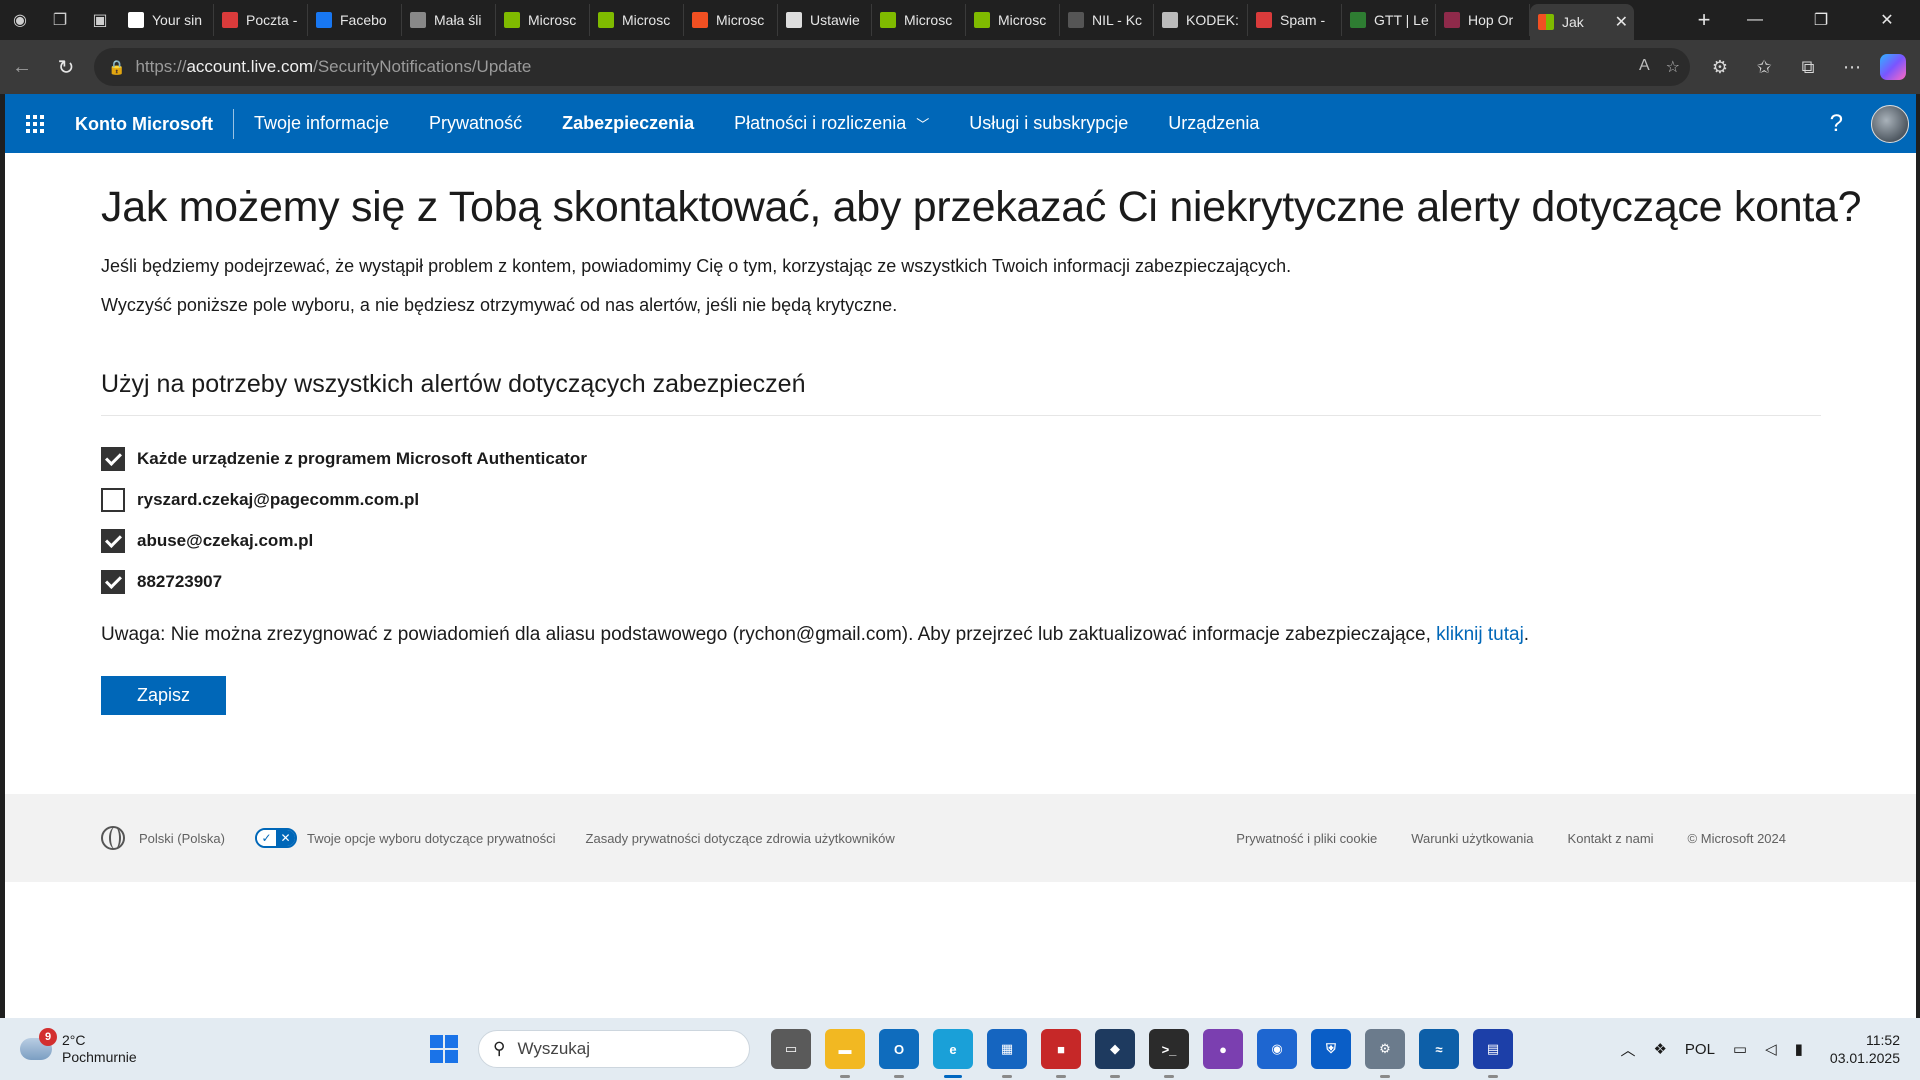 Image resolution: width=1920 pixels, height=1080 pixels. What do you see at coordinates (475, 123) in the screenshot?
I see `nav-prywatnosc: Prywatność` at bounding box center [475, 123].